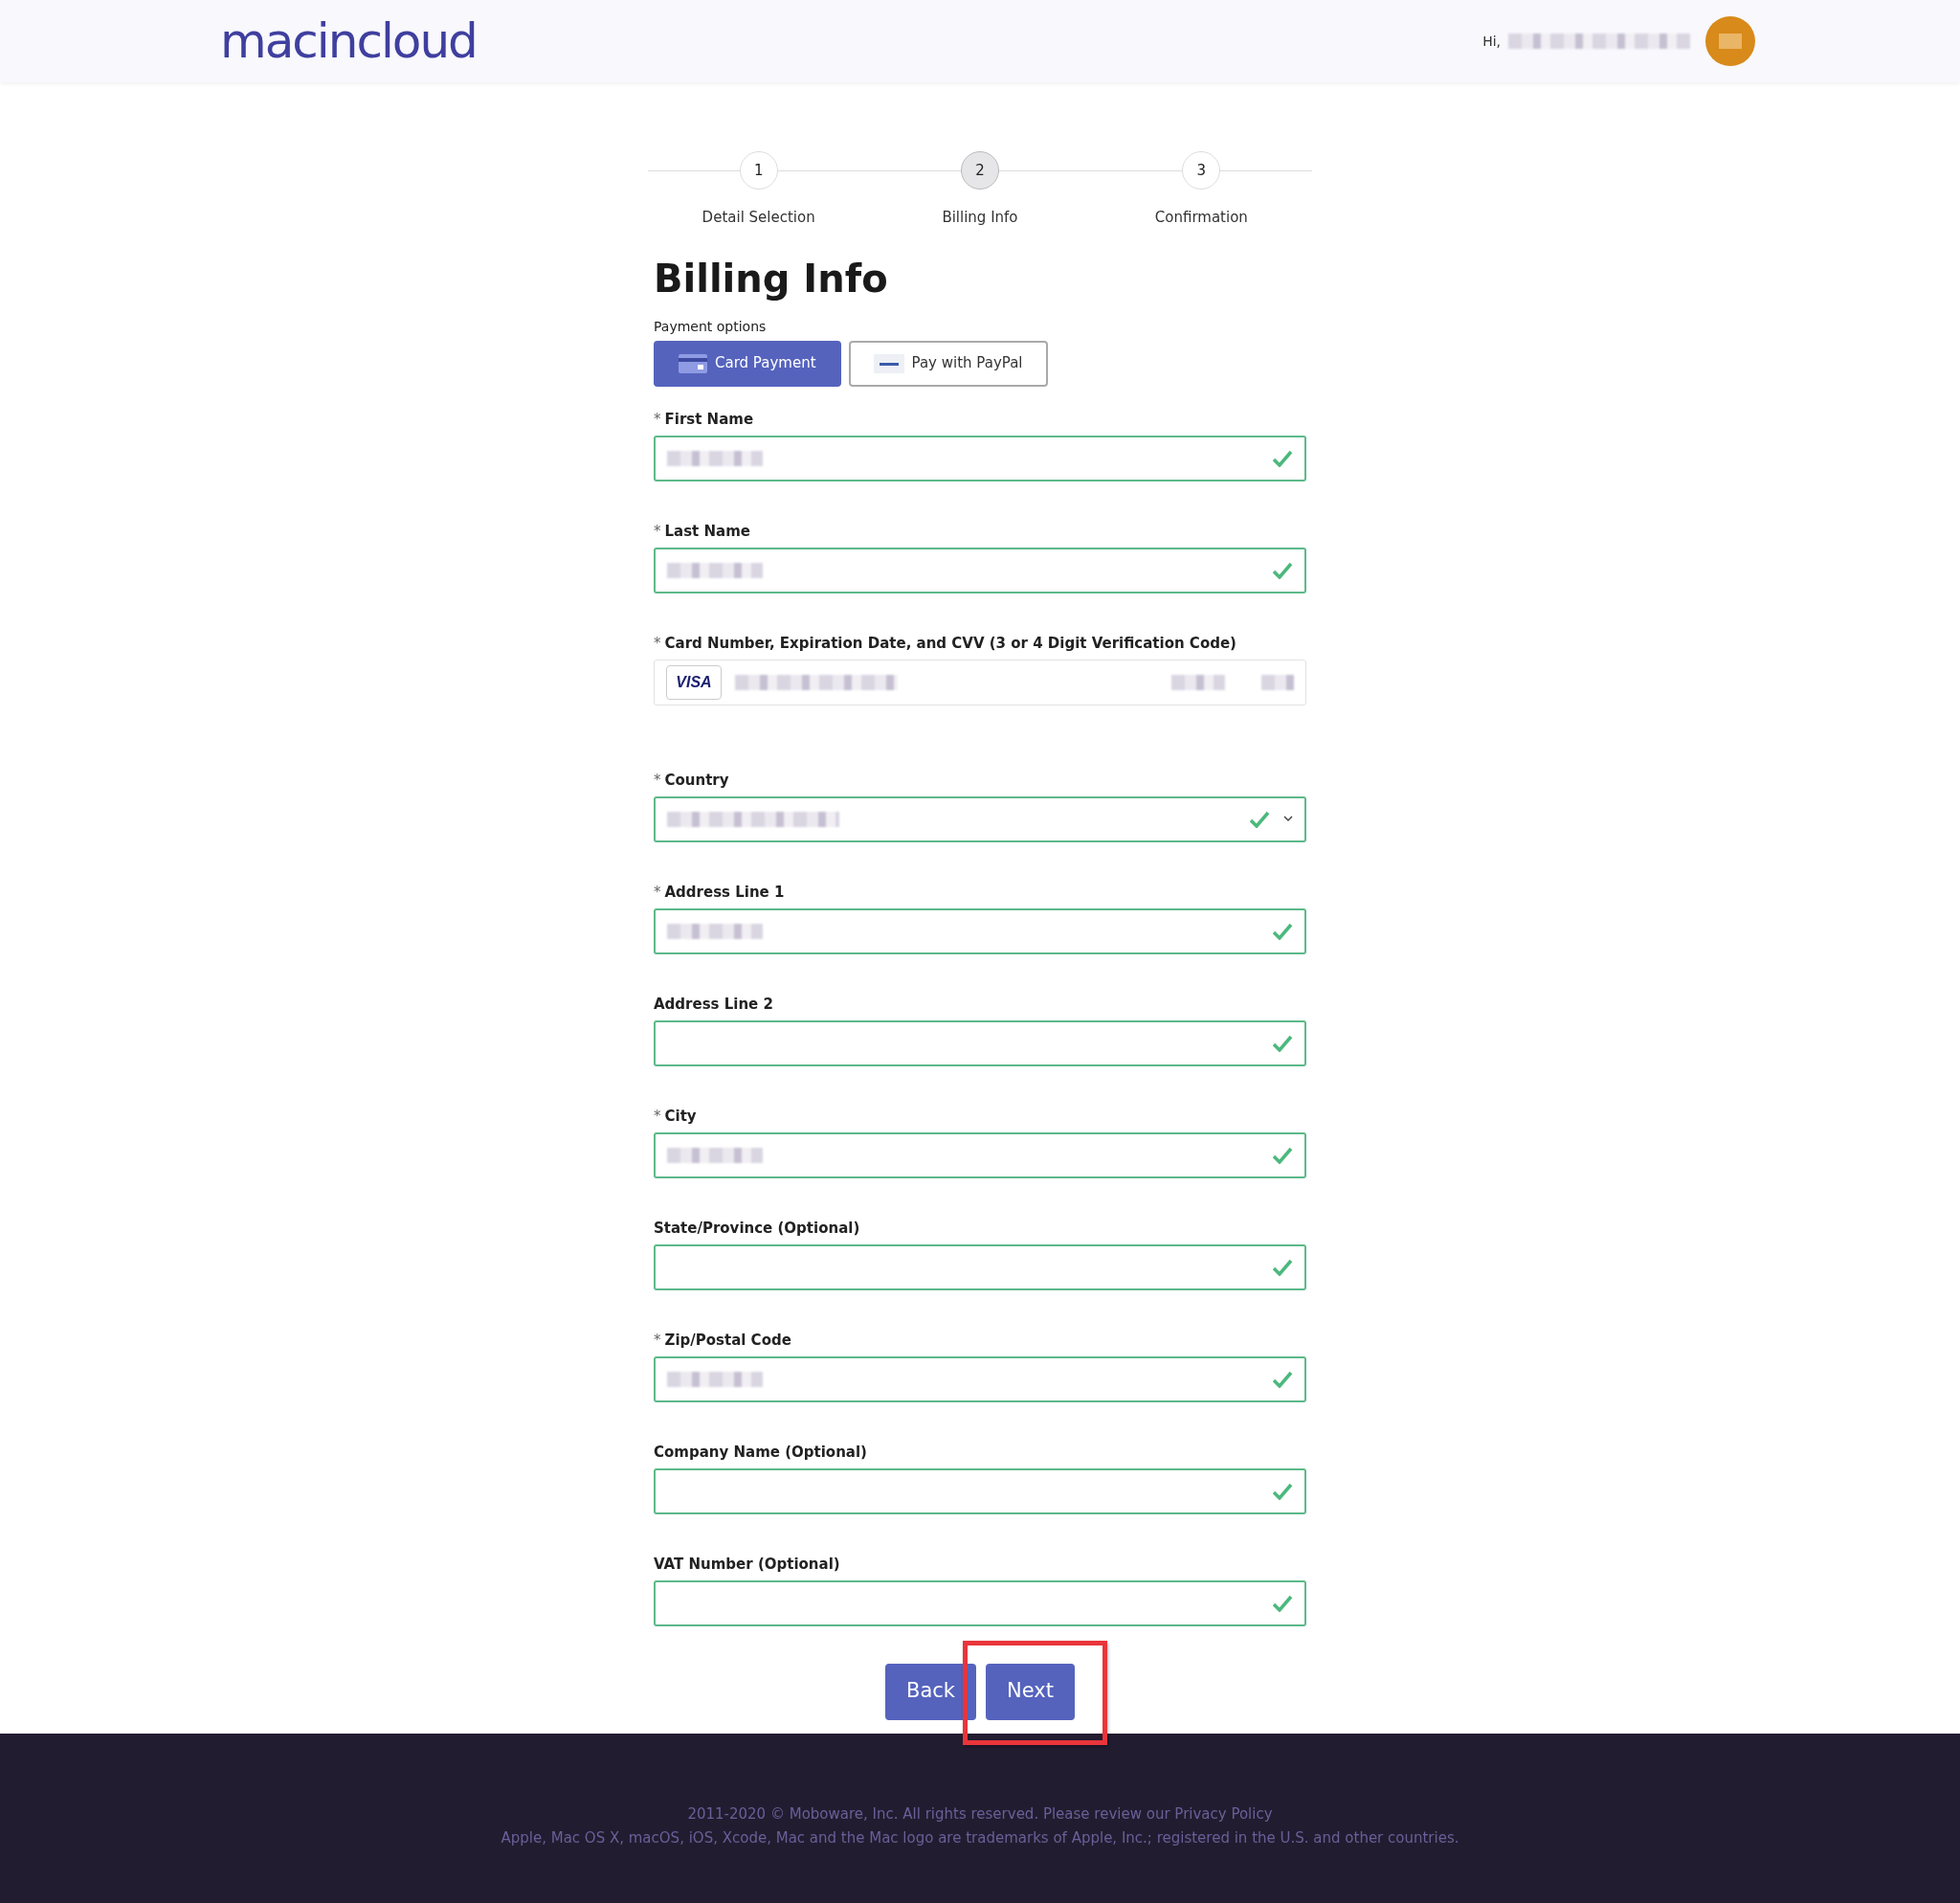 The height and width of the screenshot is (1903, 1960). Describe the element at coordinates (980, 1838) in the screenshot. I see `trademark-text: Apple, Mac OS X, macOS, iOS, Xcode, Mac and the Mac logo are trademarks of Apple, Inc.; registered in the U.S. and other countries.` at that location.